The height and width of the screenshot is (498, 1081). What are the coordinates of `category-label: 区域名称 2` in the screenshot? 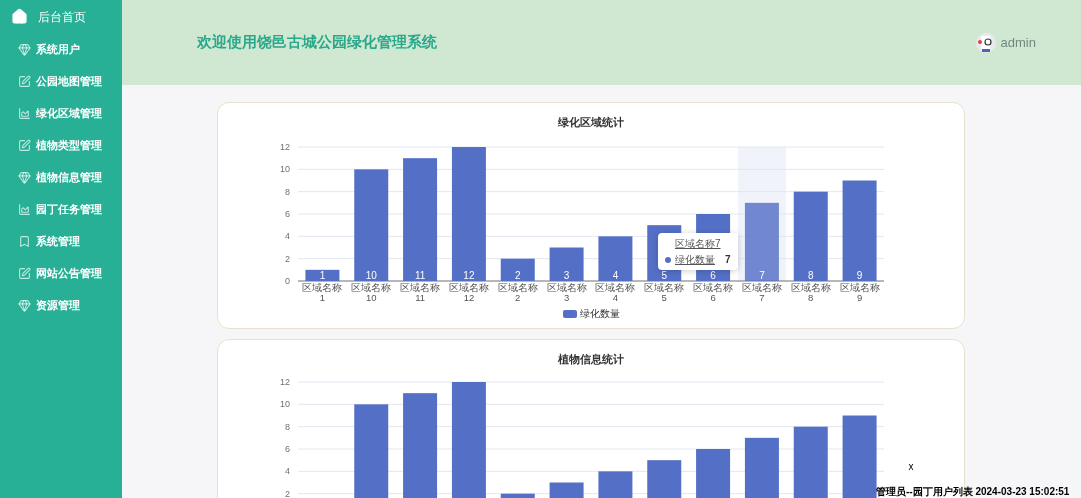 It's located at (517, 292).